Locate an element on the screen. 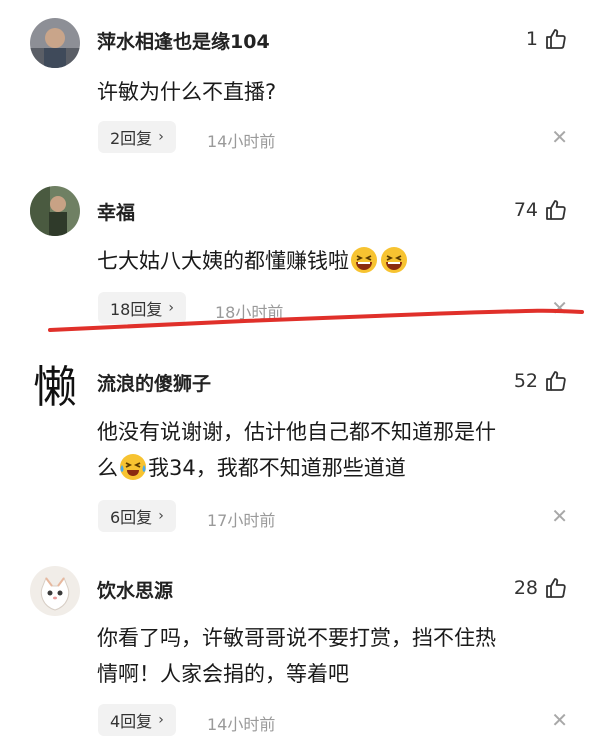 Image resolution: width=600 pixels, height=756 pixels. like-count: 28 is located at coordinates (525, 588).